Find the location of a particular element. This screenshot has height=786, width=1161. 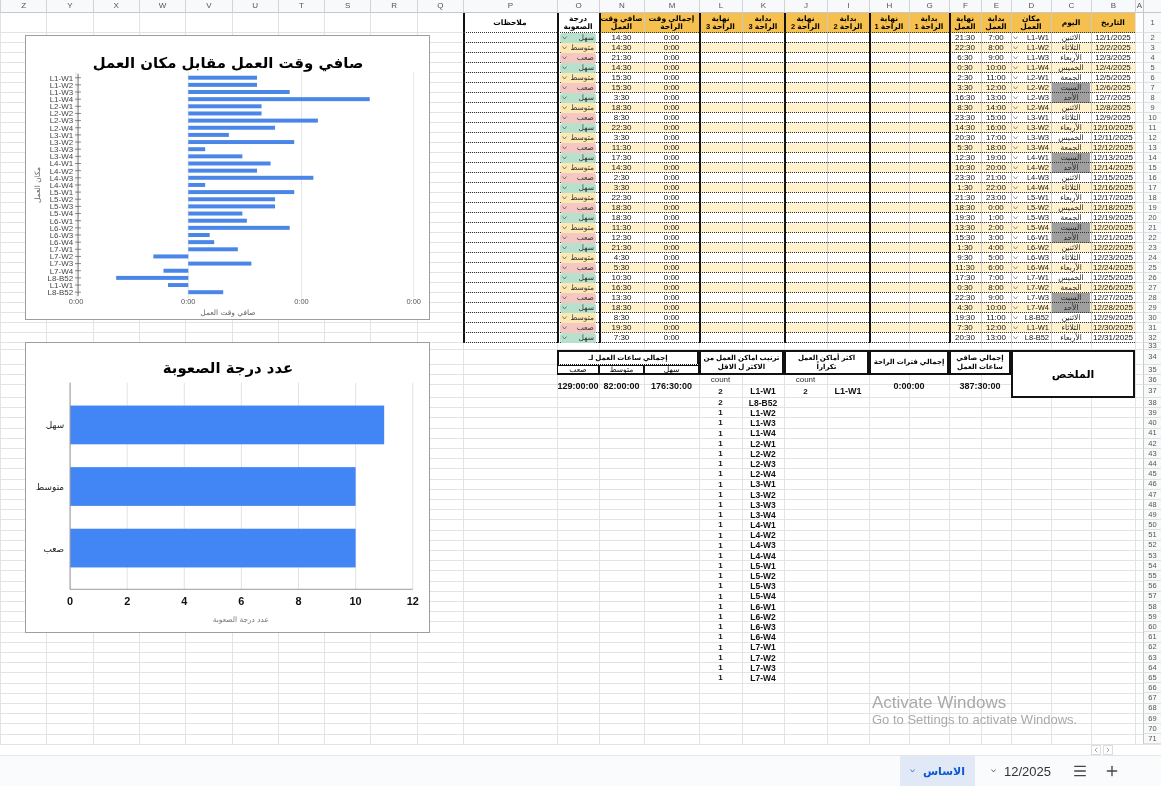

column-letter: H is located at coordinates (889, 6).